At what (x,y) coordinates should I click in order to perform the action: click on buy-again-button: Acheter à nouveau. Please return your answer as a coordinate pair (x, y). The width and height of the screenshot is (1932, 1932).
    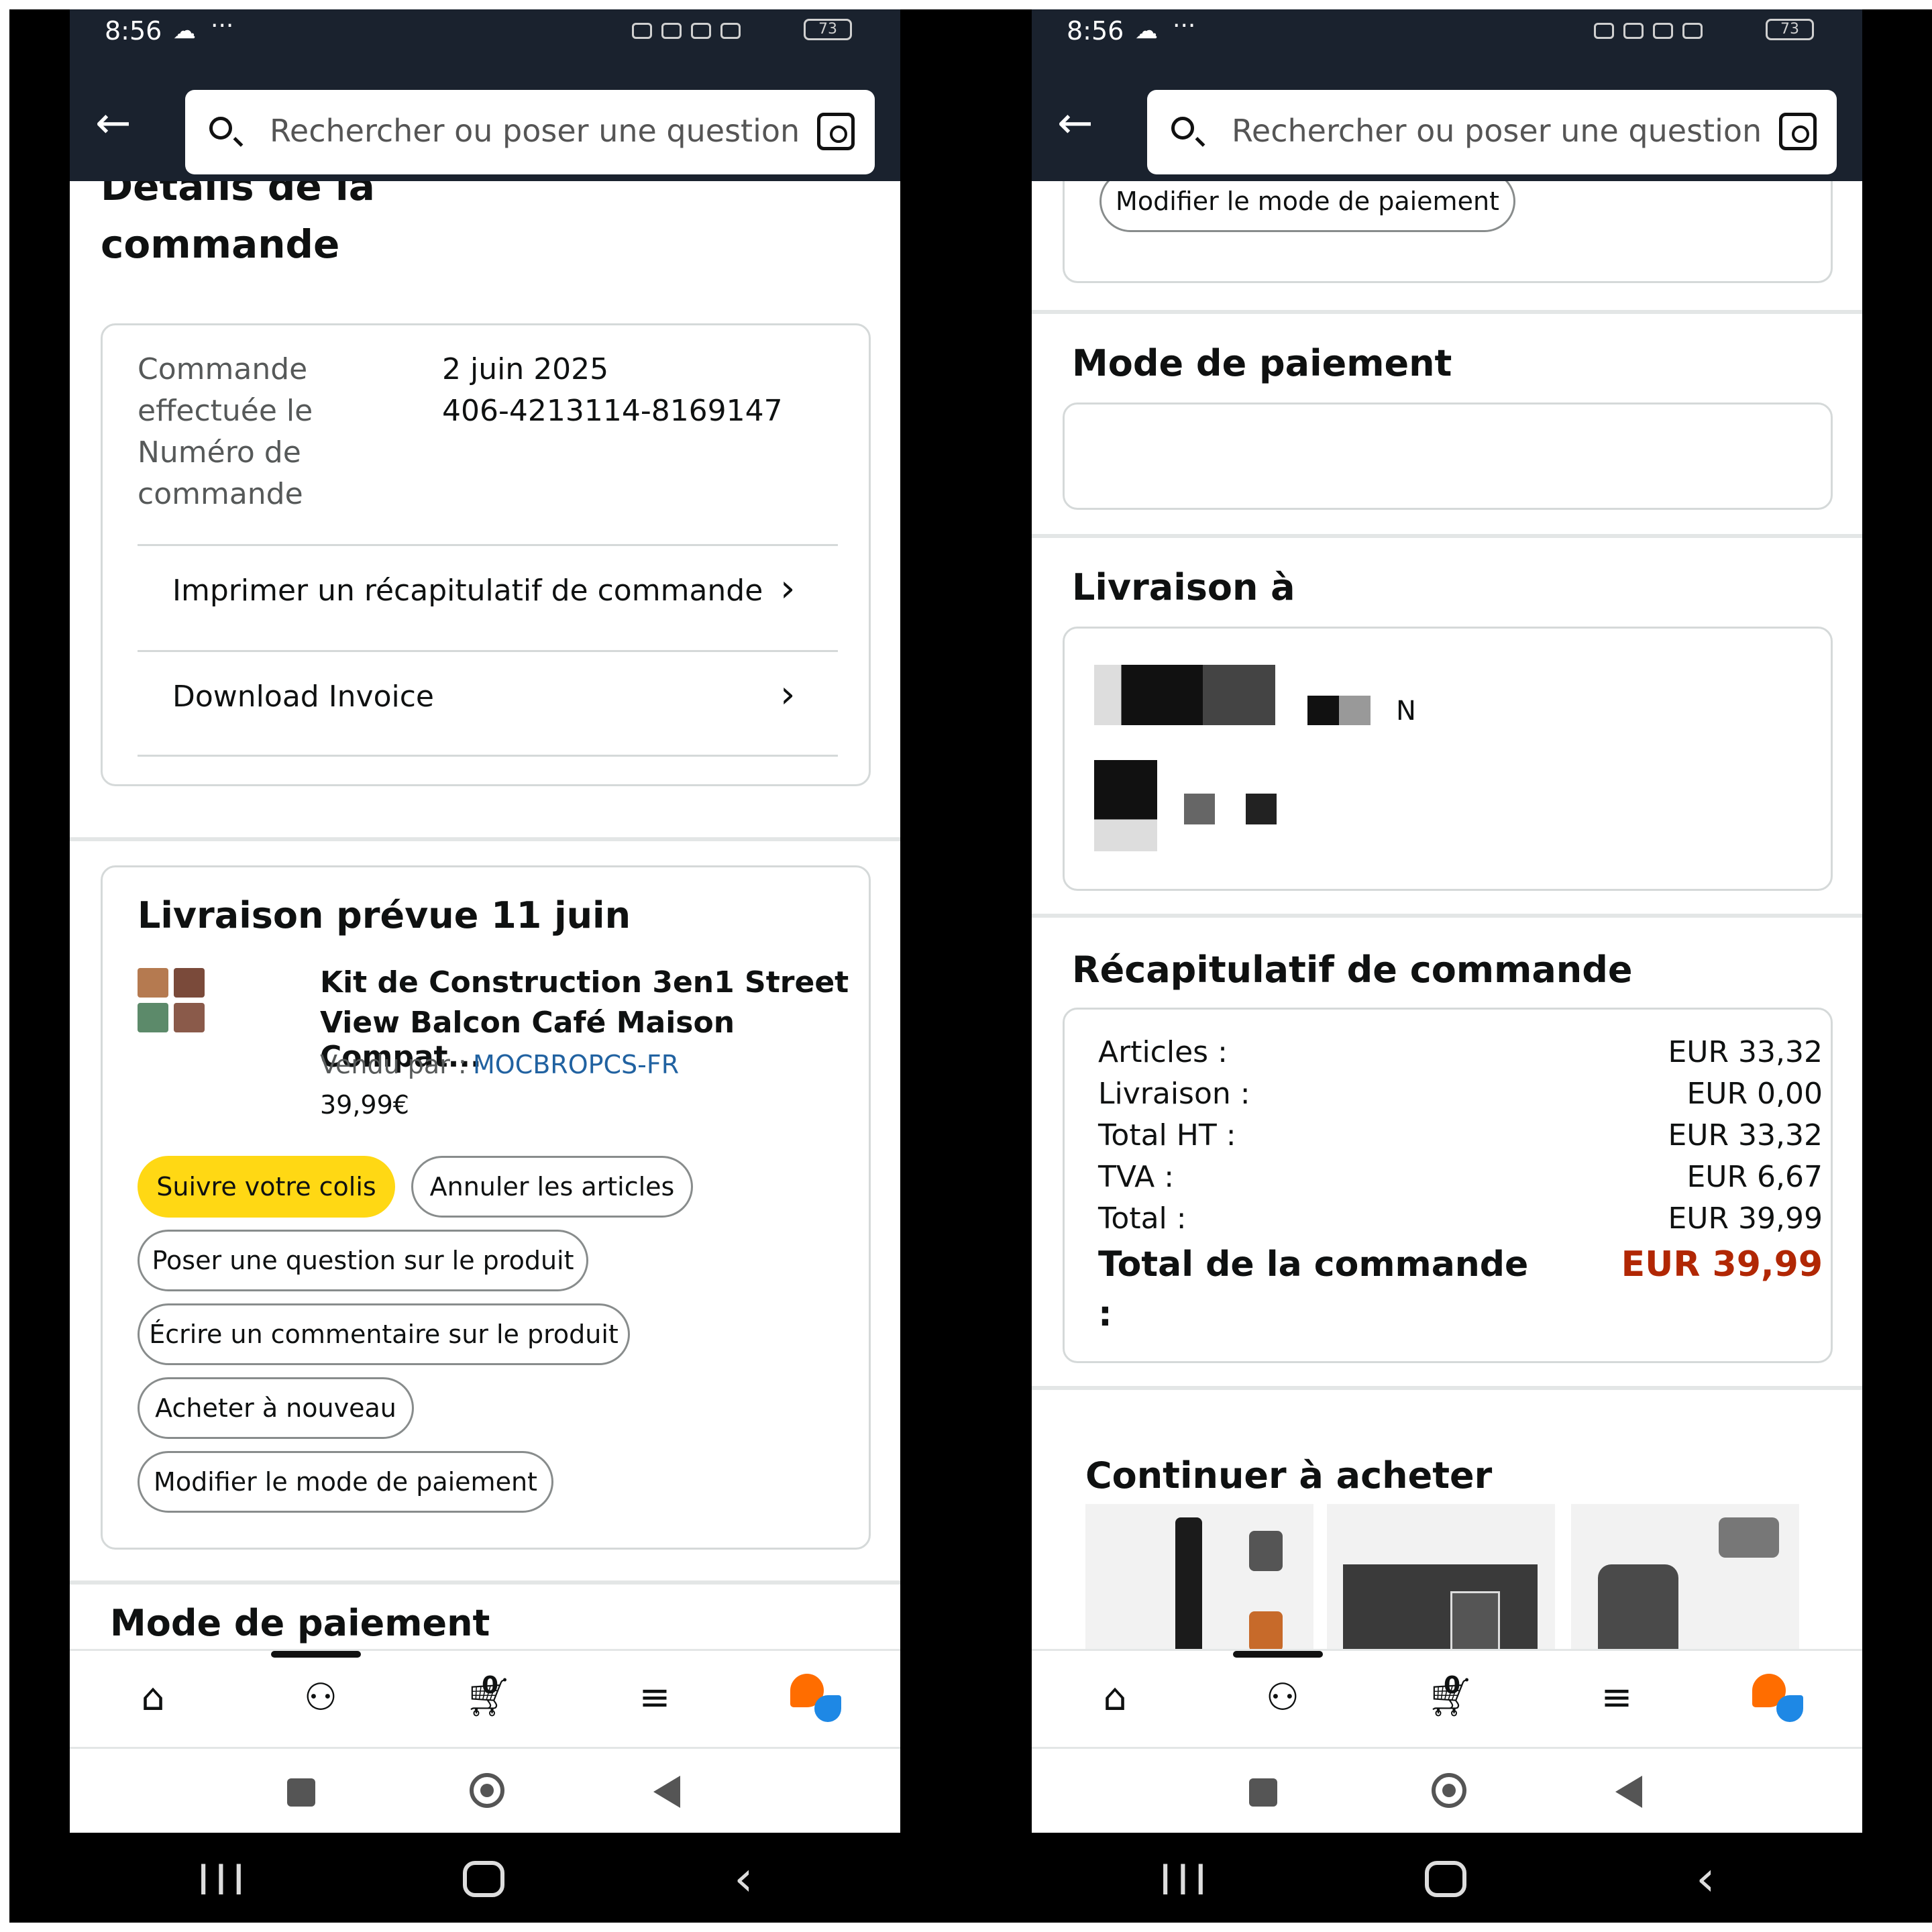
    Looking at the image, I should click on (276, 1408).